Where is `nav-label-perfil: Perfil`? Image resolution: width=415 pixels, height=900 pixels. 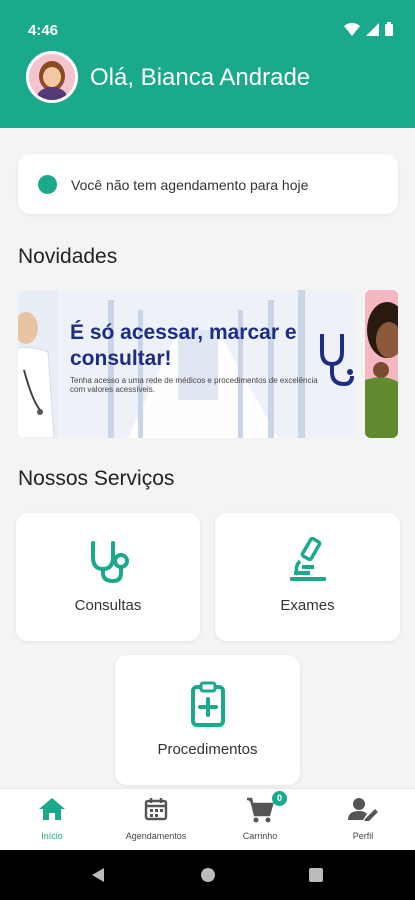 nav-label-perfil: Perfil is located at coordinates (363, 836).